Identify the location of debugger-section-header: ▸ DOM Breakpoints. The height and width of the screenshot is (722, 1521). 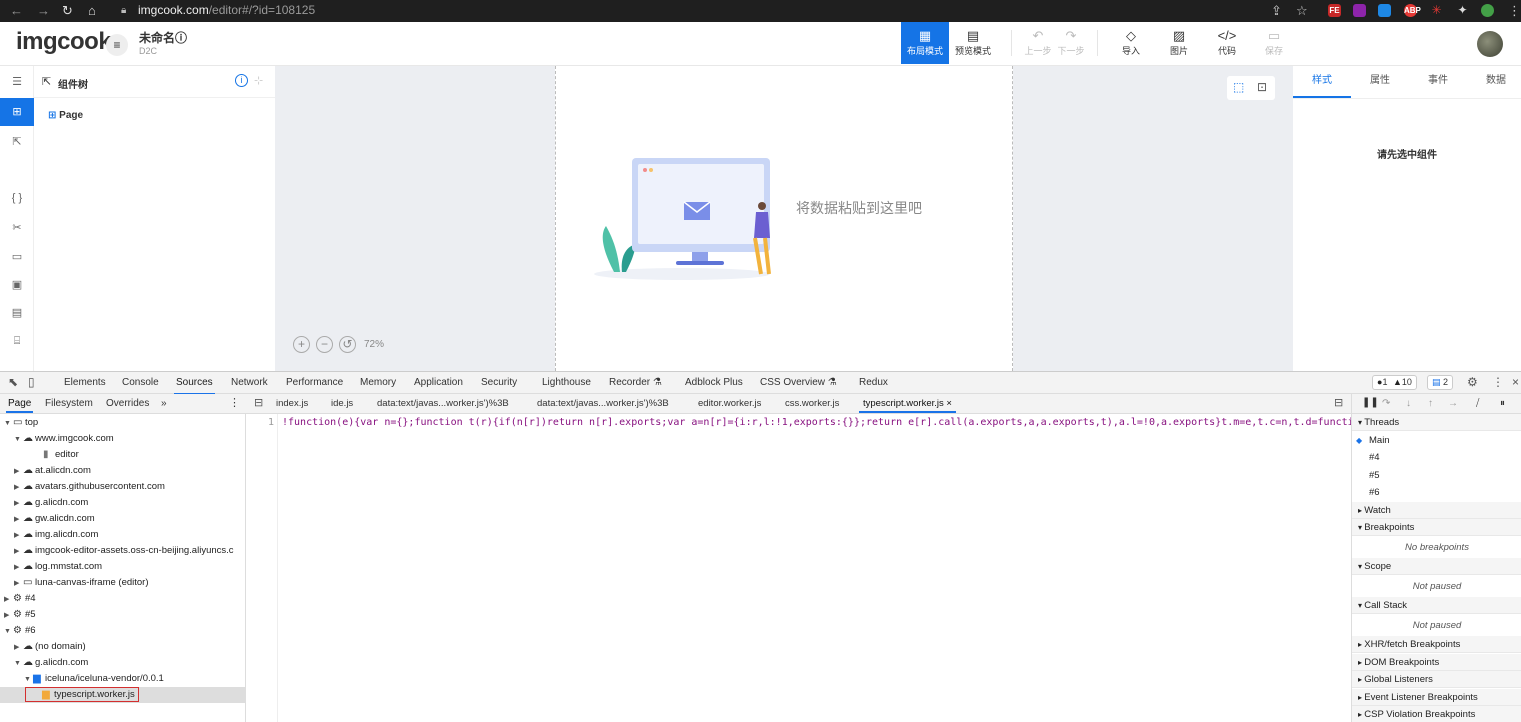
(1436, 662).